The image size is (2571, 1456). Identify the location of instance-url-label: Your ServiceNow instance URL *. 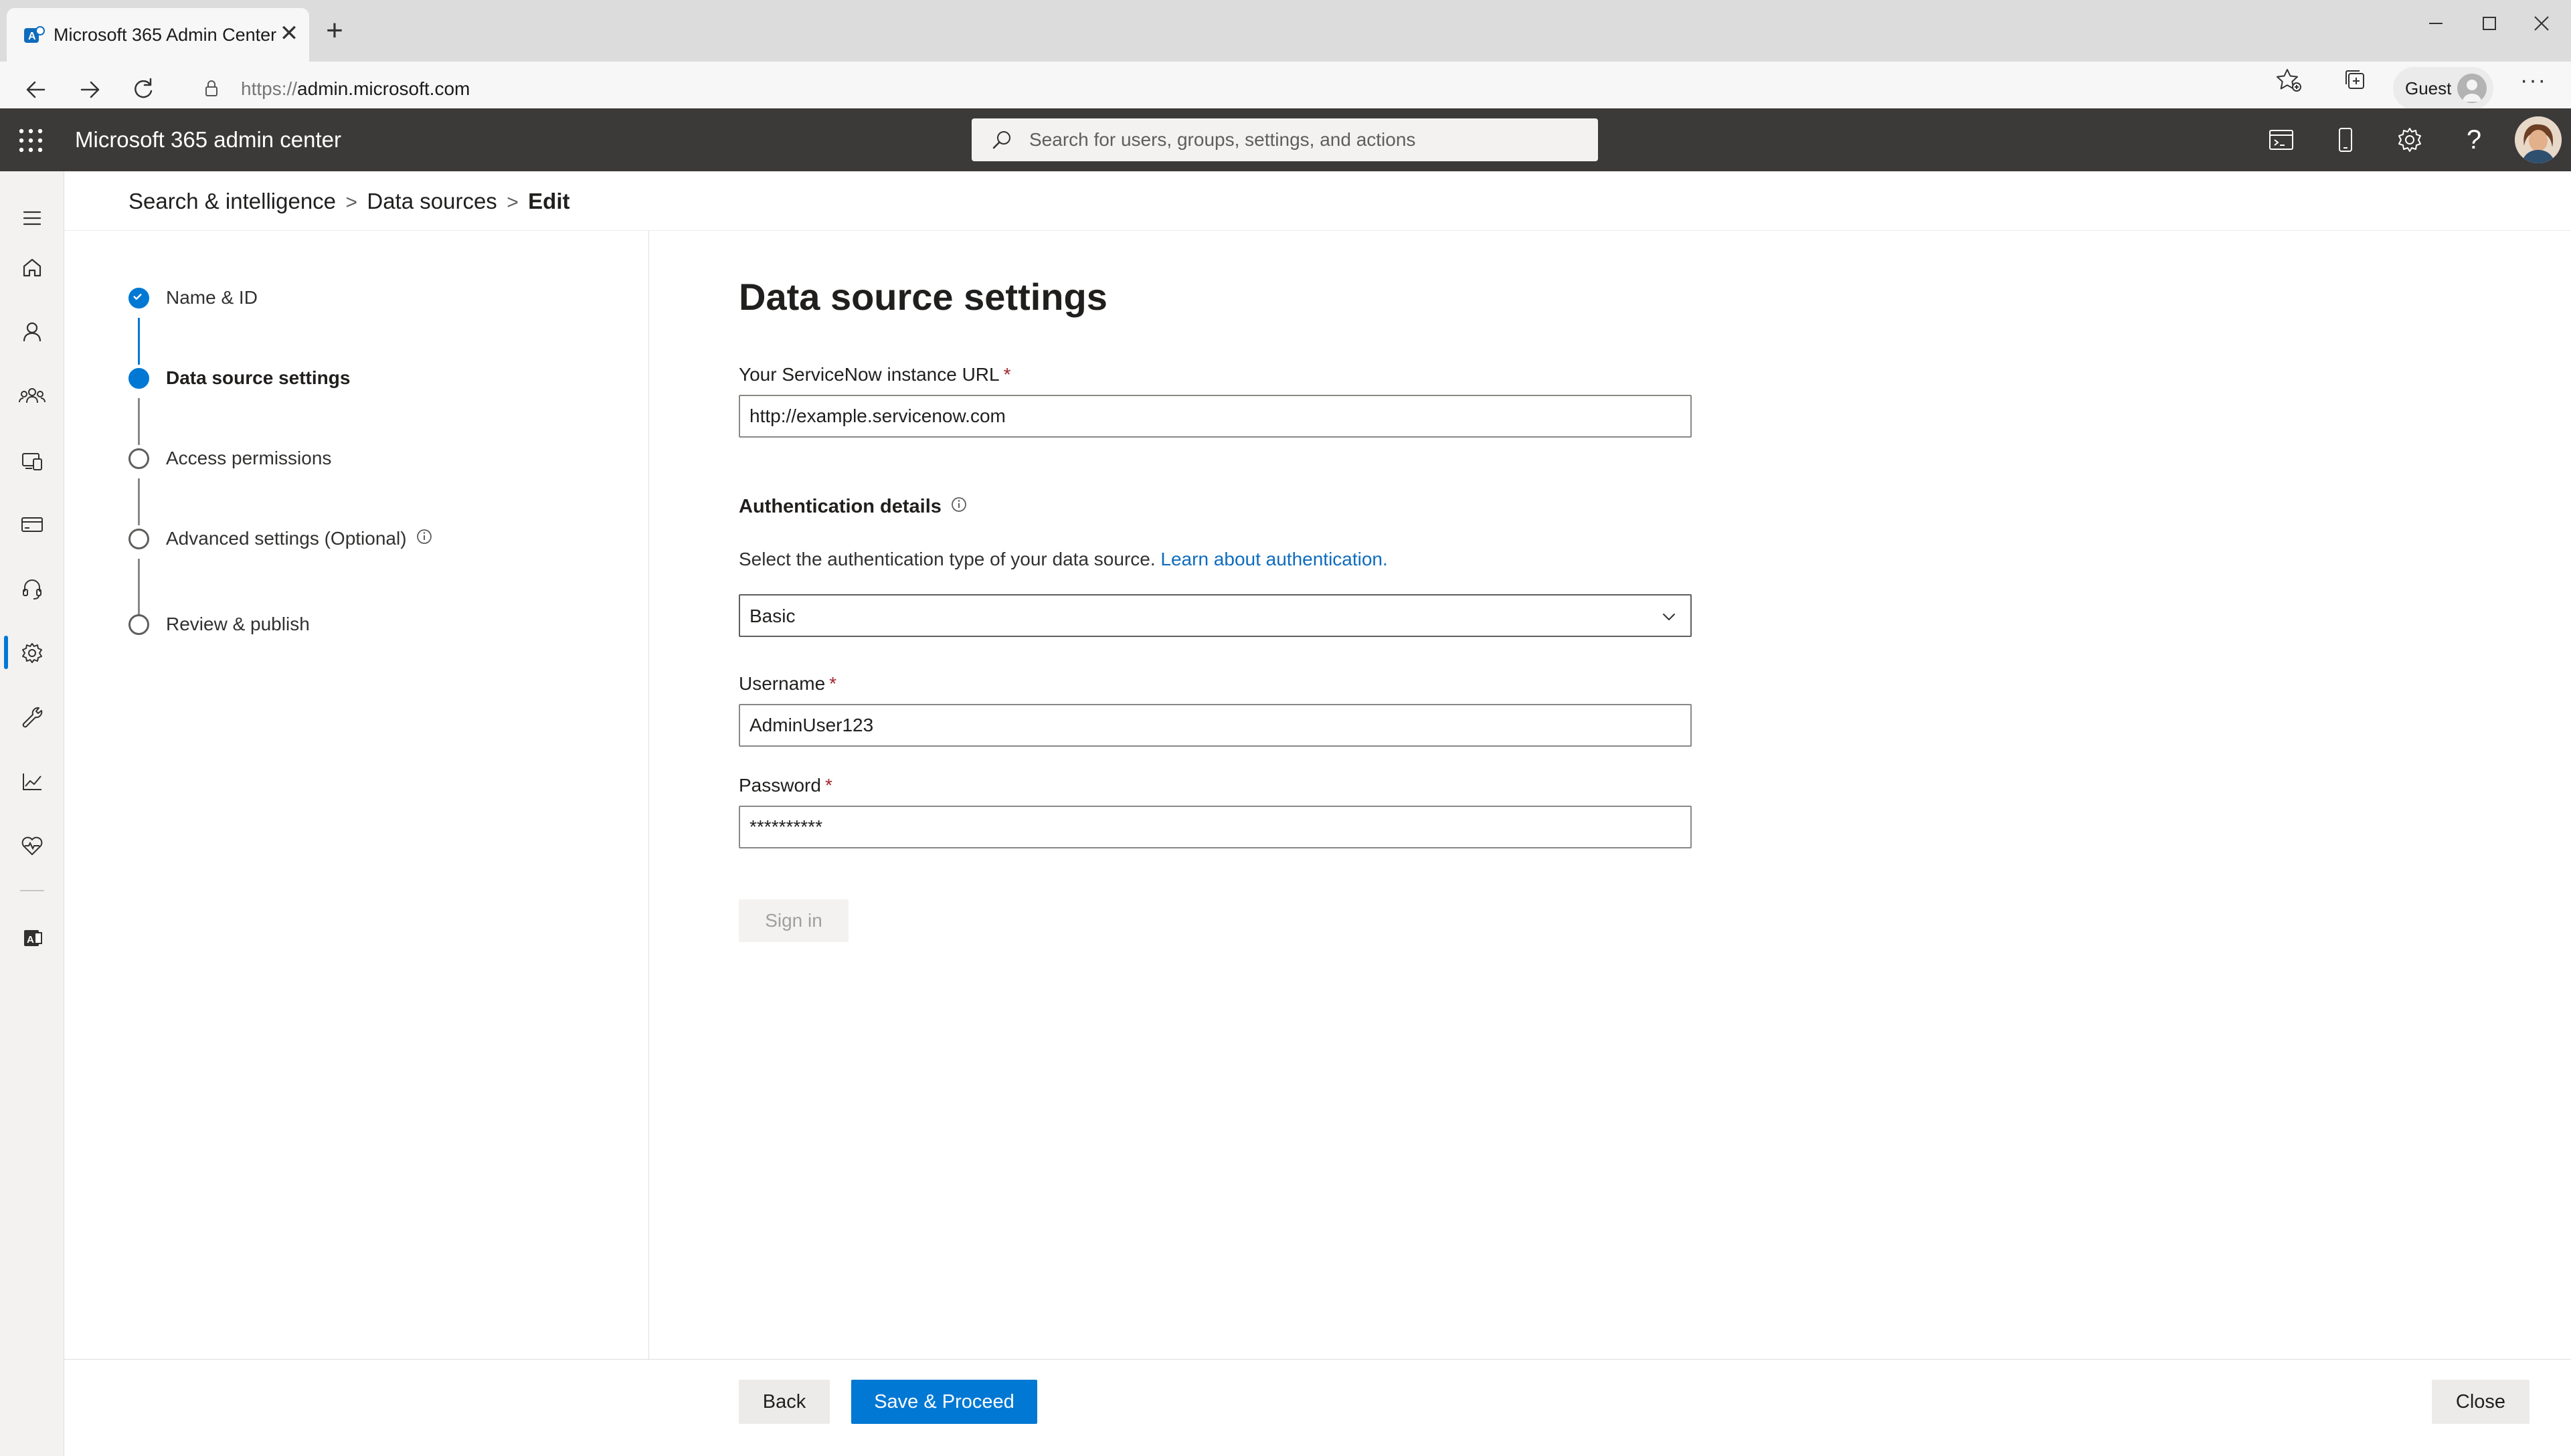
(875, 374).